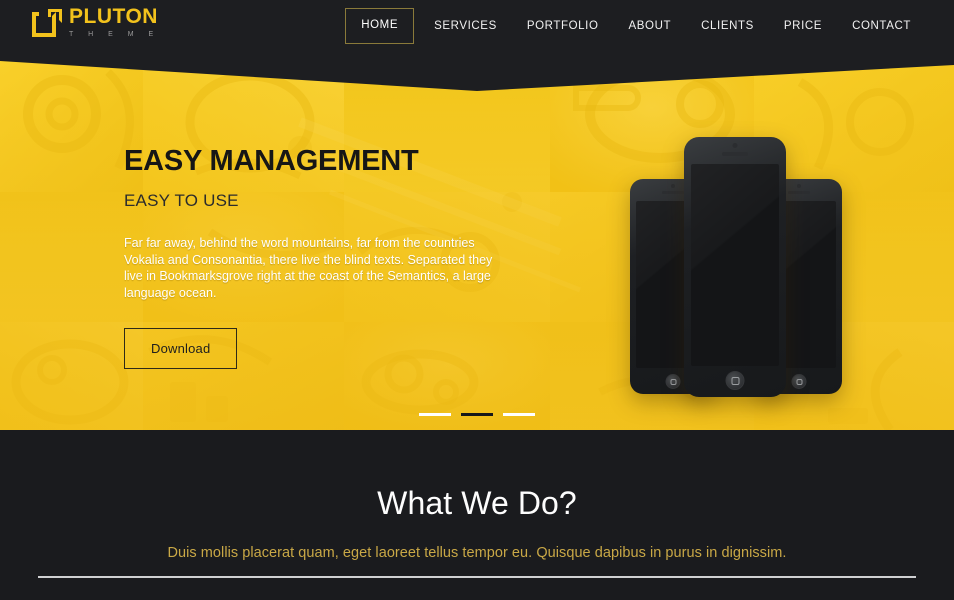 This screenshot has width=954, height=600. Describe the element at coordinates (114, 34) in the screenshot. I see `logo-tagline: T H E M E` at that location.